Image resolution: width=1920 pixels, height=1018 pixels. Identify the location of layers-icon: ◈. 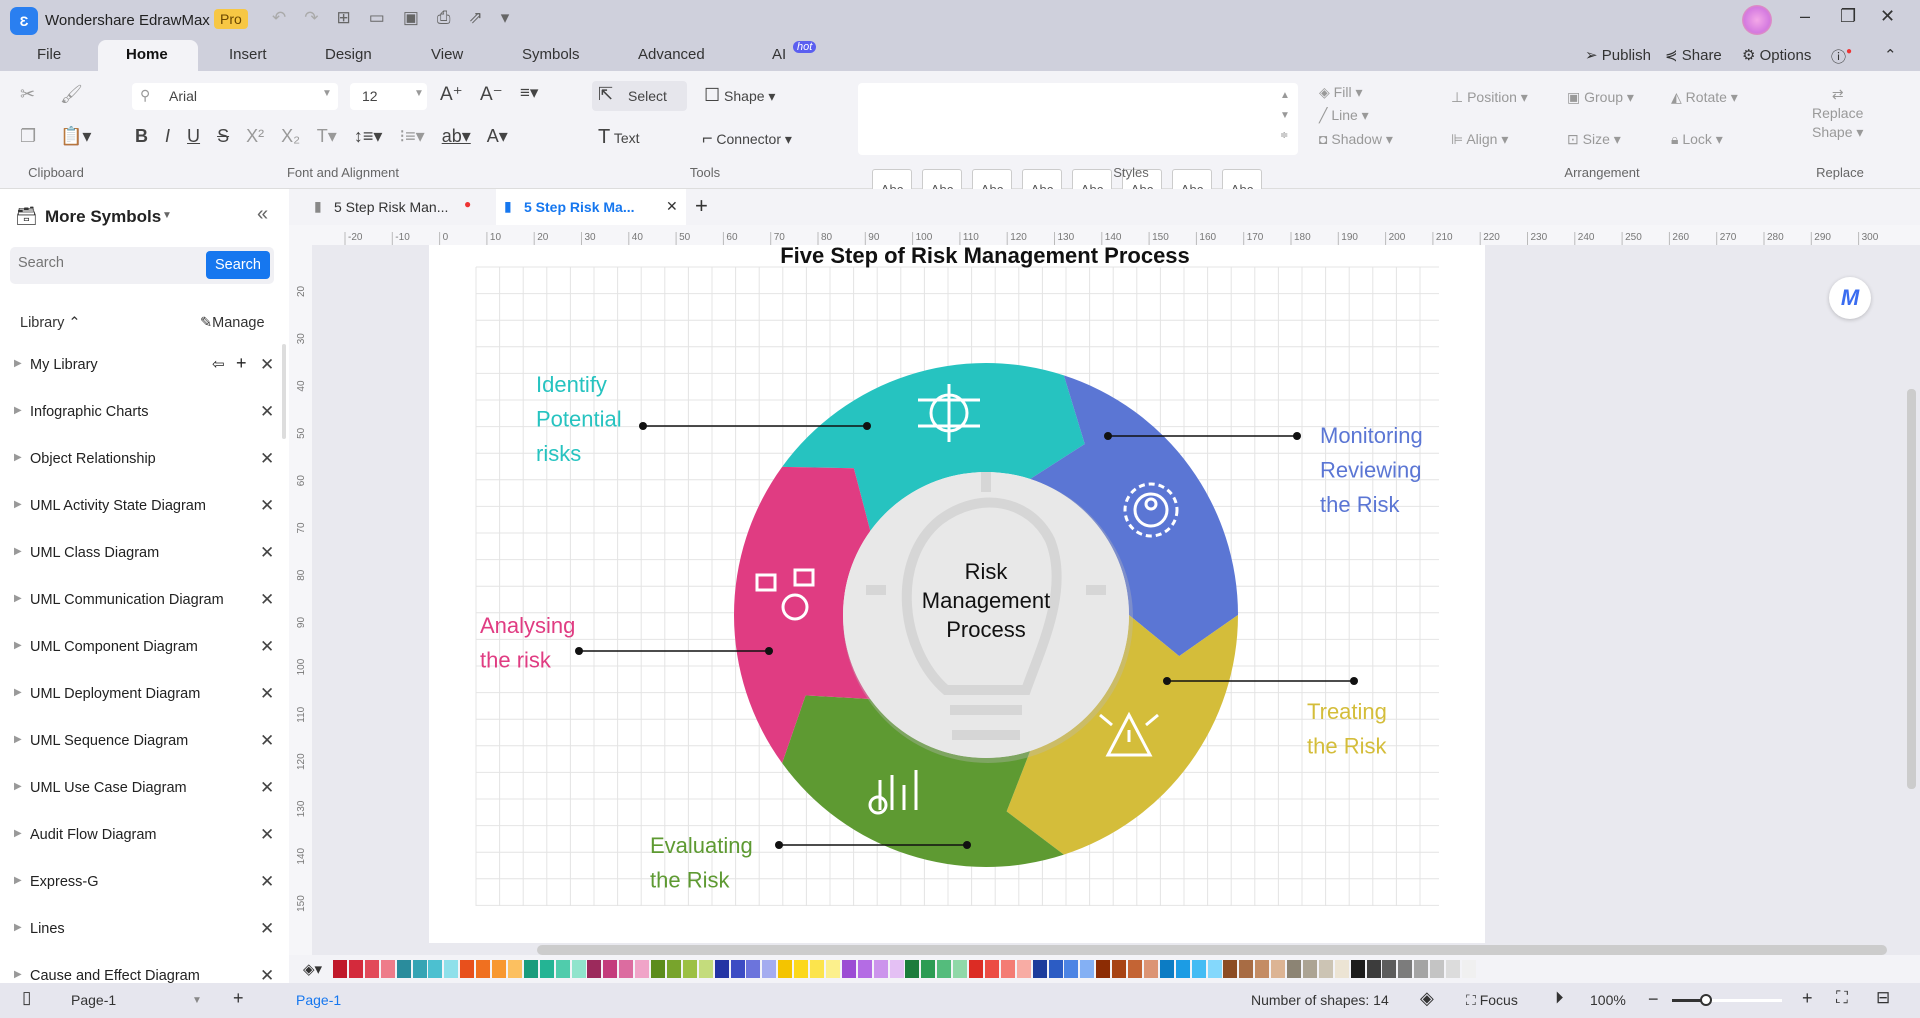
(1427, 998).